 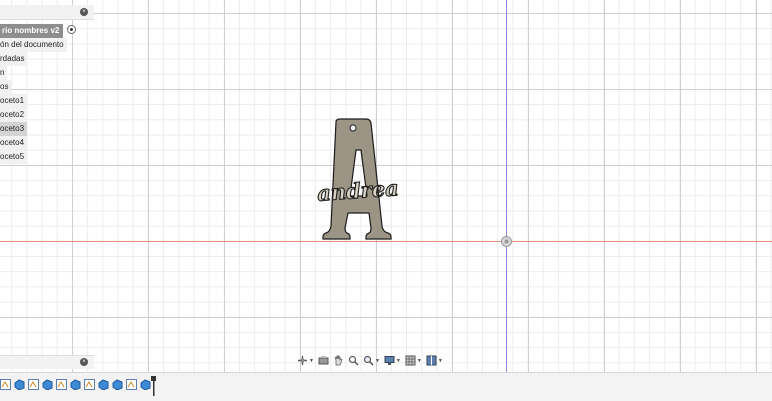 What do you see at coordinates (47, 12) in the screenshot?
I see `browser-header: ×` at bounding box center [47, 12].